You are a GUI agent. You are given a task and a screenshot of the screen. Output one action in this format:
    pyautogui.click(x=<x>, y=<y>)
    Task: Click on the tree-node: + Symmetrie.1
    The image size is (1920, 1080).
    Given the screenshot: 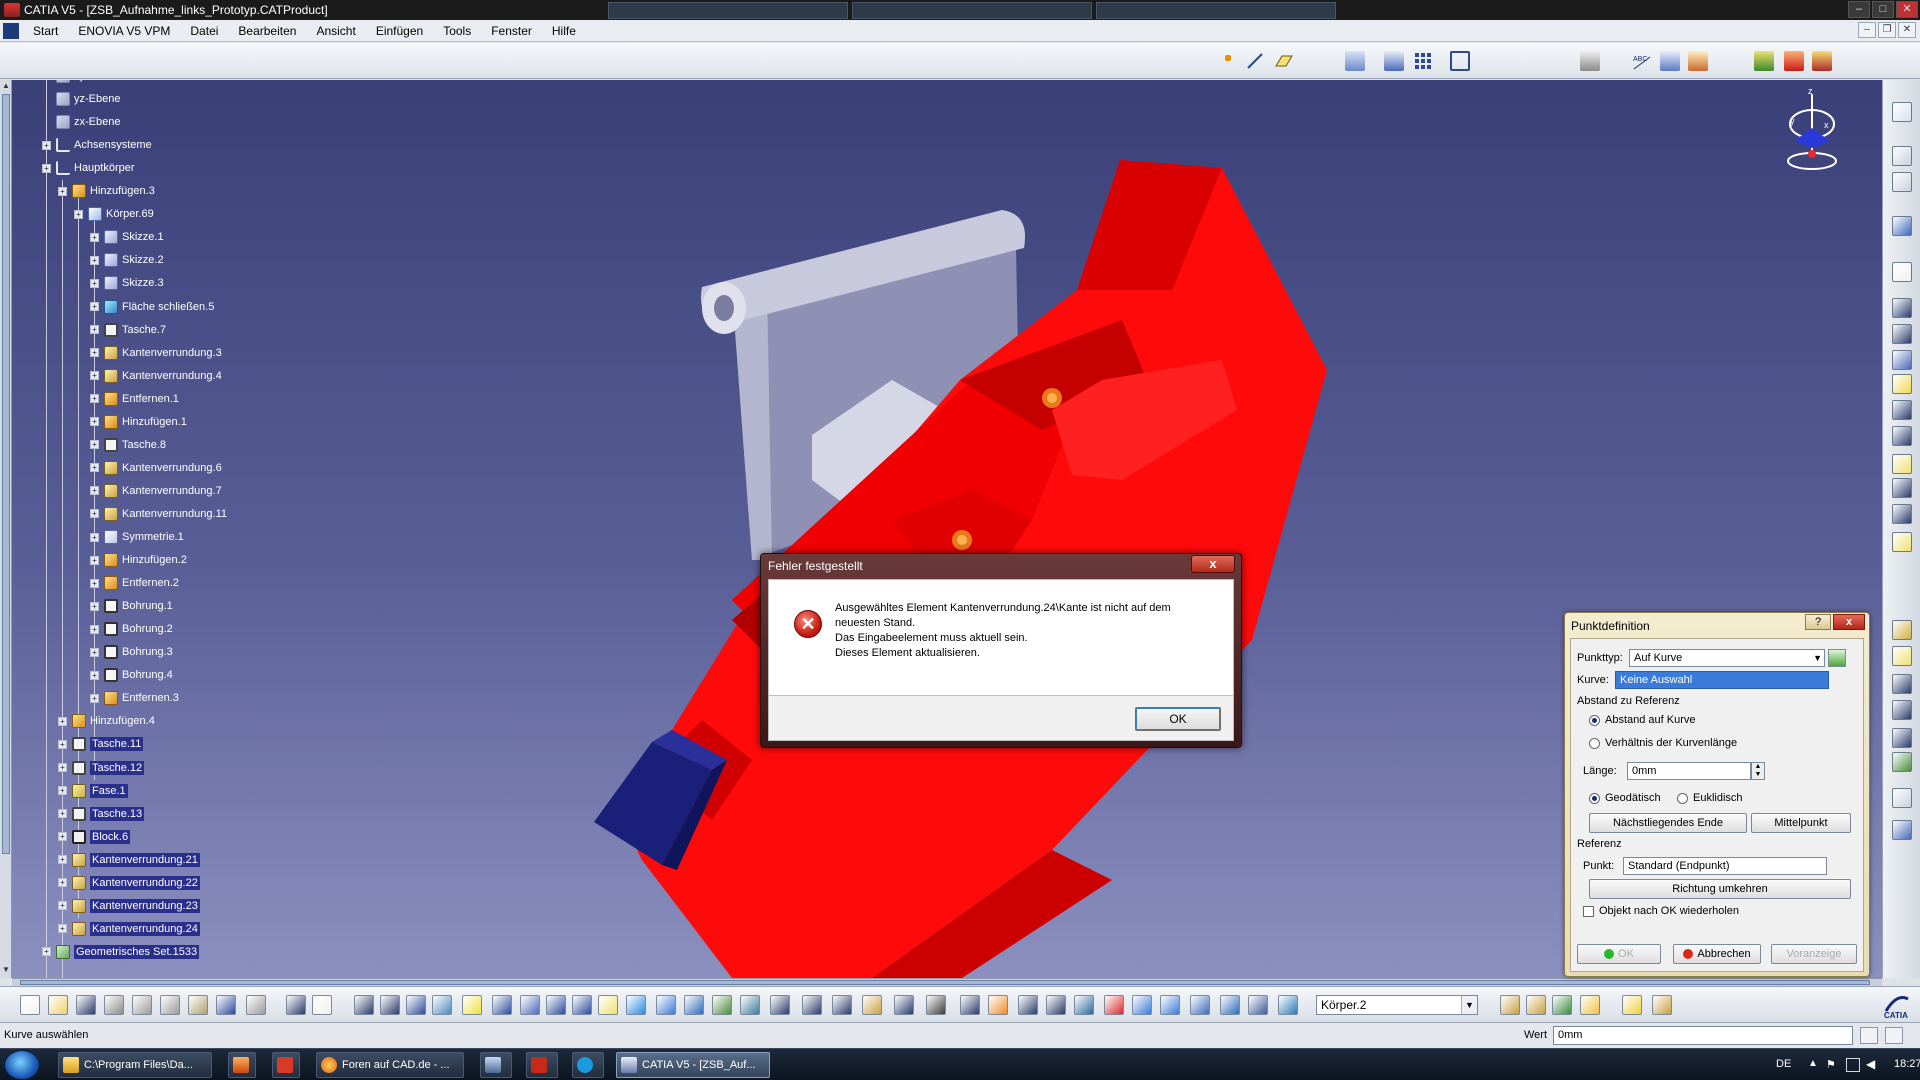 What is the action you would take?
    pyautogui.click(x=137, y=537)
    